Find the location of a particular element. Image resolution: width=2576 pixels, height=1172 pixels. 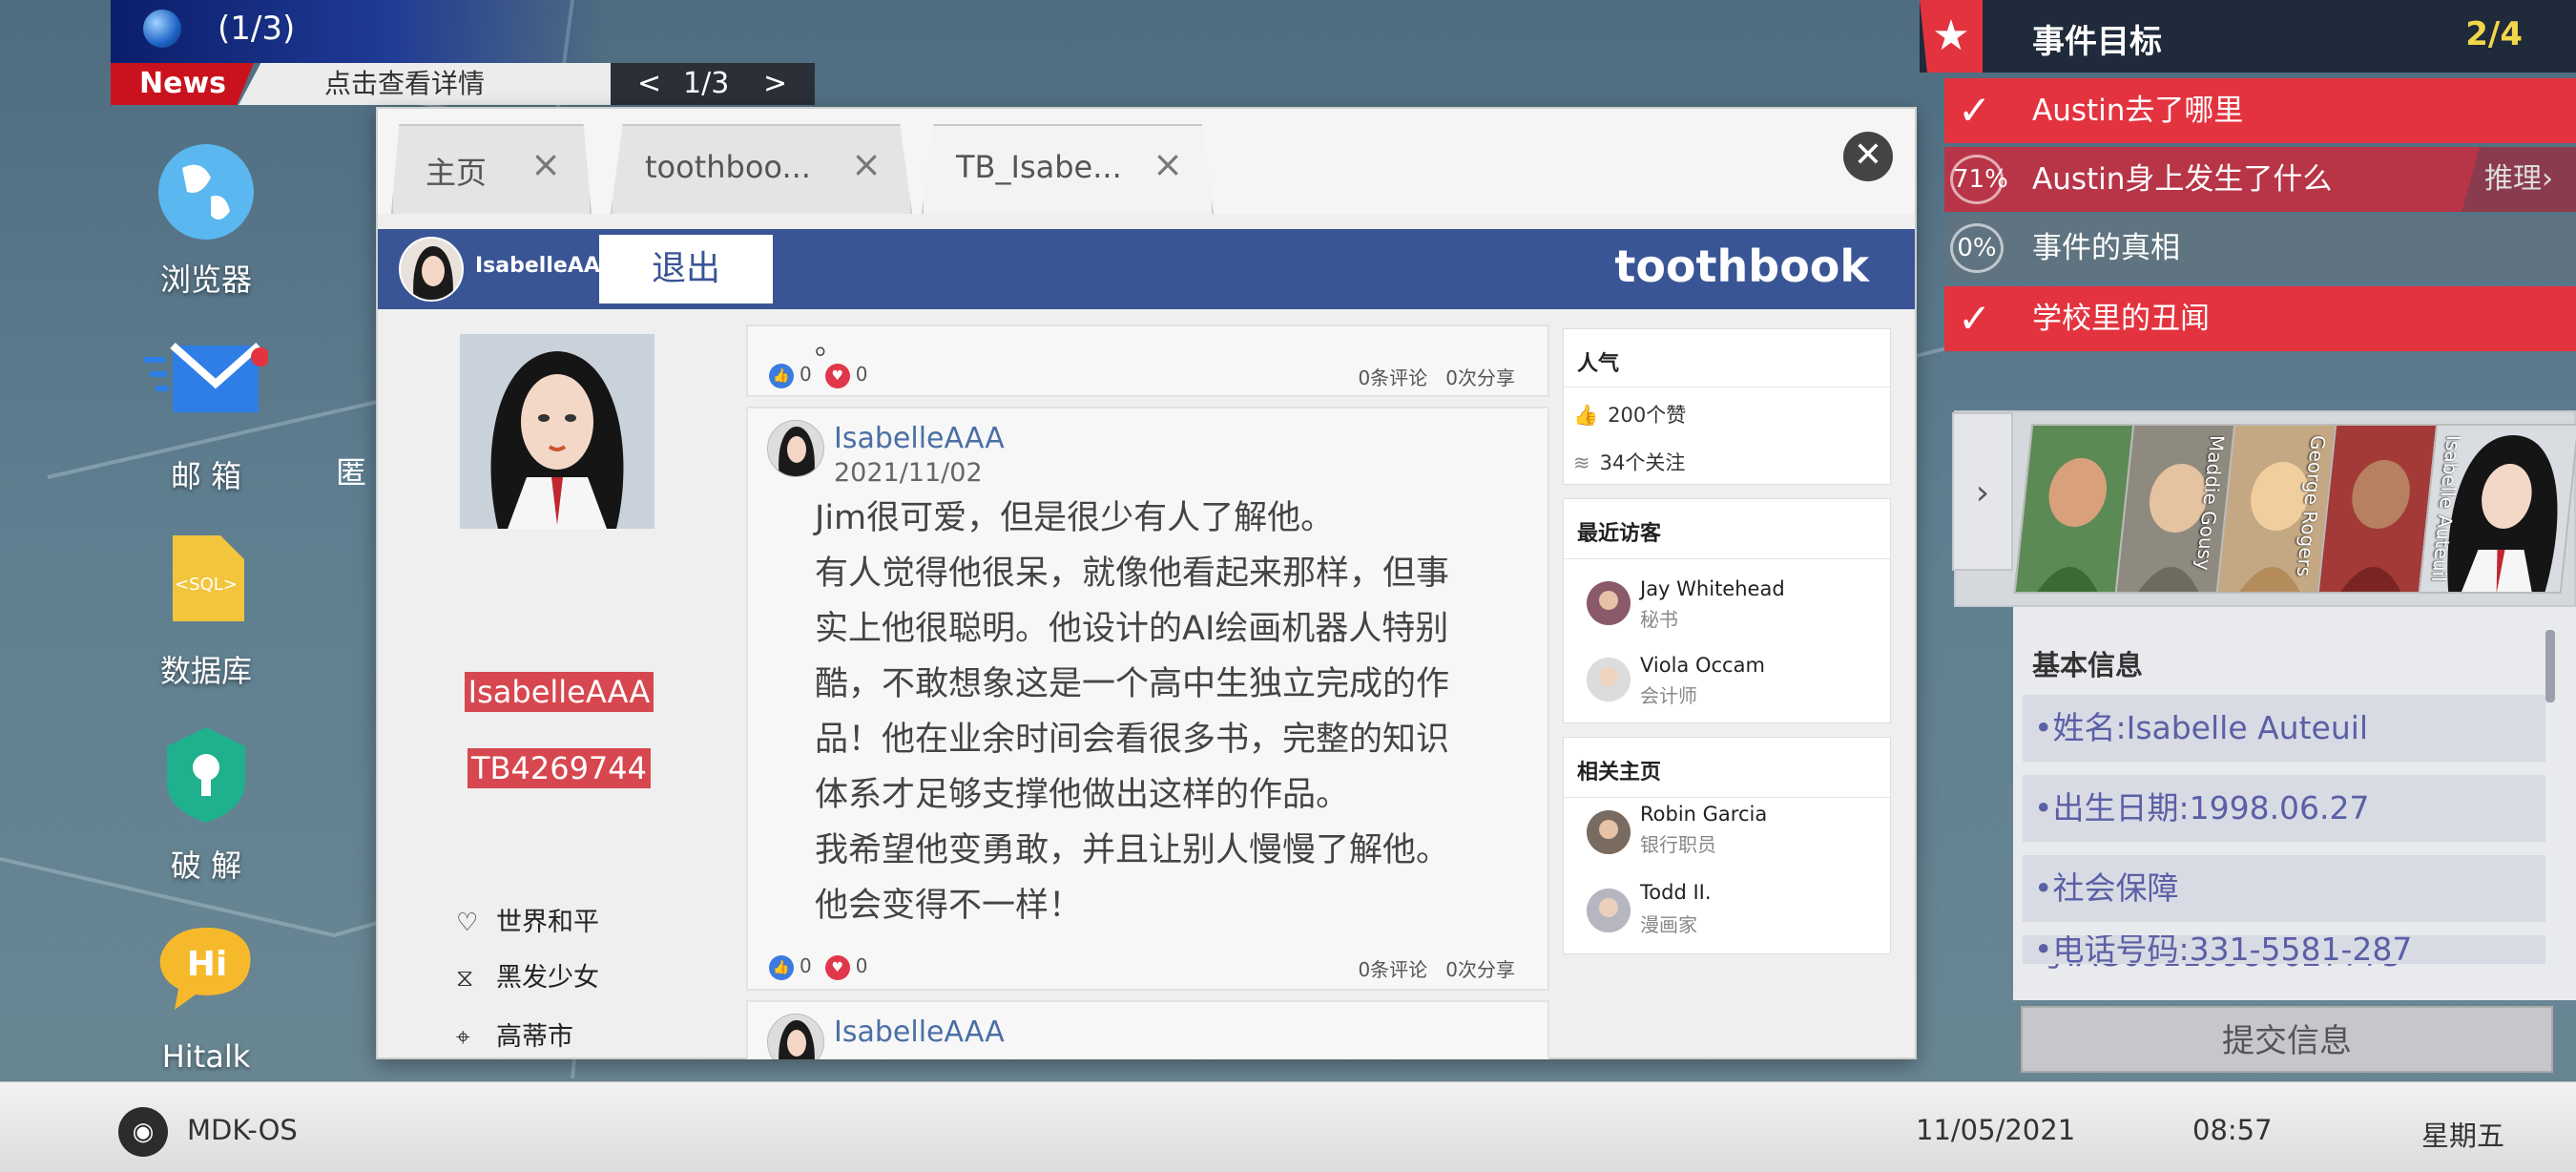

desktop-icon-label: 邮 箱 is located at coordinates (206, 476).